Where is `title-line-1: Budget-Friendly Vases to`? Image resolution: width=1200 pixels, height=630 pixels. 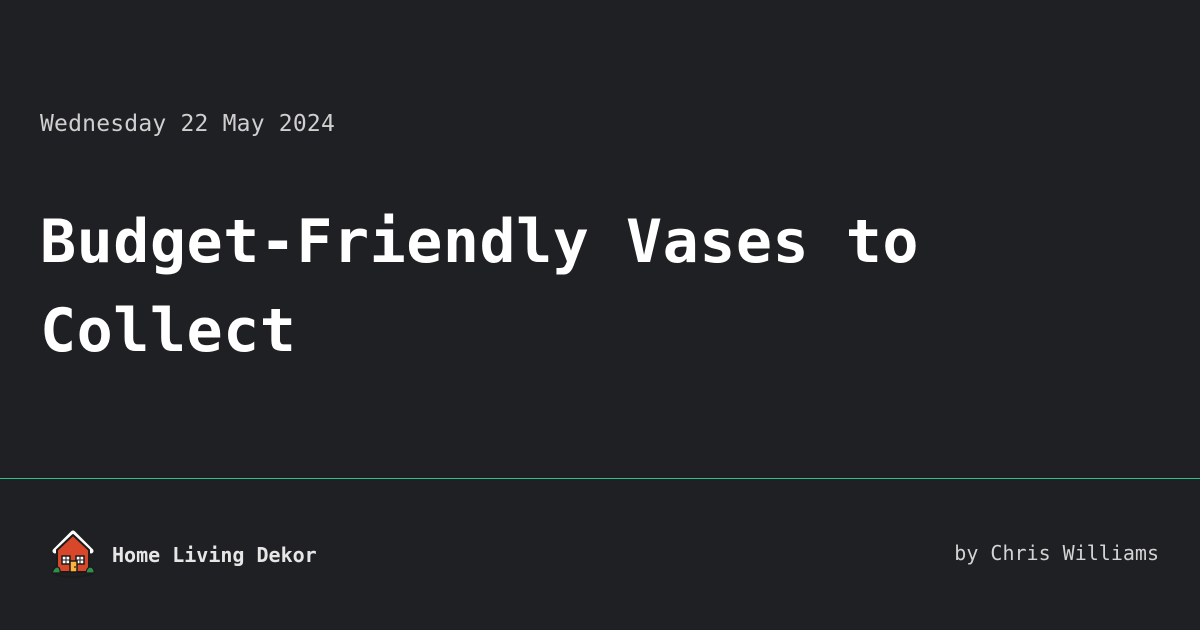
title-line-1: Budget-Friendly Vases to is located at coordinates (479, 242).